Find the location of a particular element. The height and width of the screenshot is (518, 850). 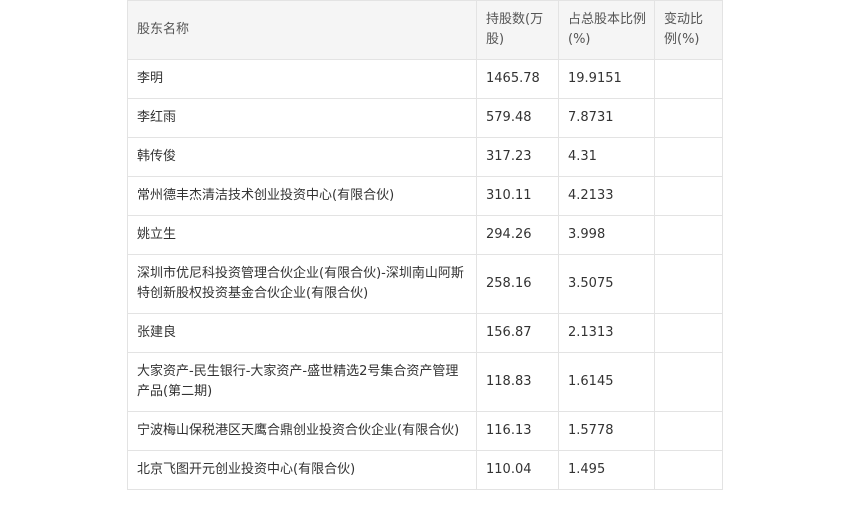

cell-share-ratio: 4.2133 is located at coordinates (606, 196).